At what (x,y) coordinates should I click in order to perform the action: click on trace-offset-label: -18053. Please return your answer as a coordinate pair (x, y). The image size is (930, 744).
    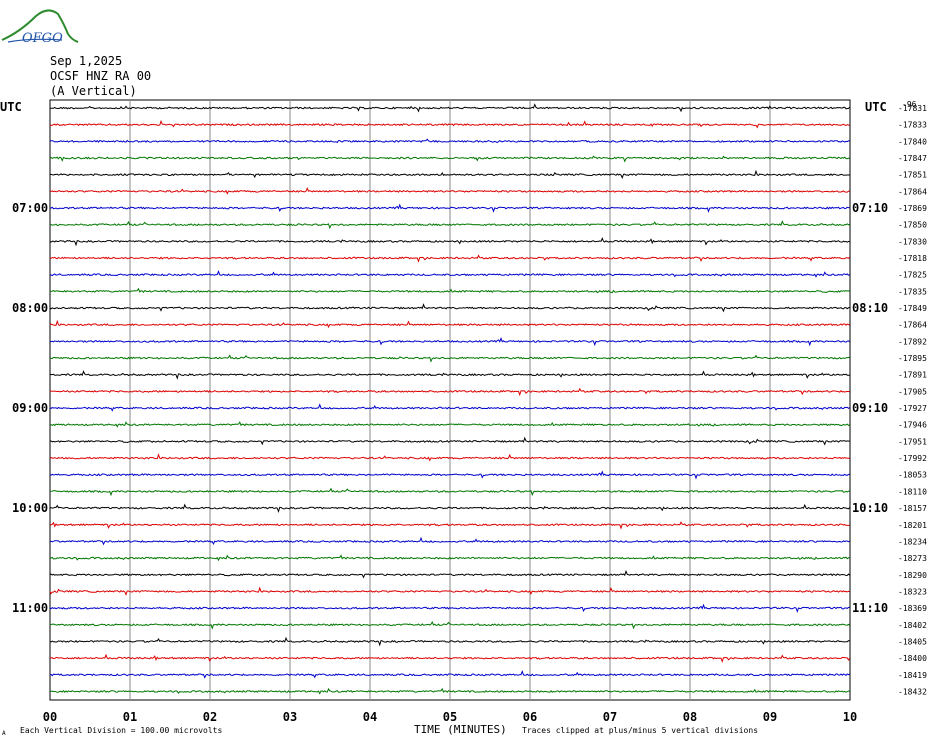
    Looking at the image, I should click on (912, 475).